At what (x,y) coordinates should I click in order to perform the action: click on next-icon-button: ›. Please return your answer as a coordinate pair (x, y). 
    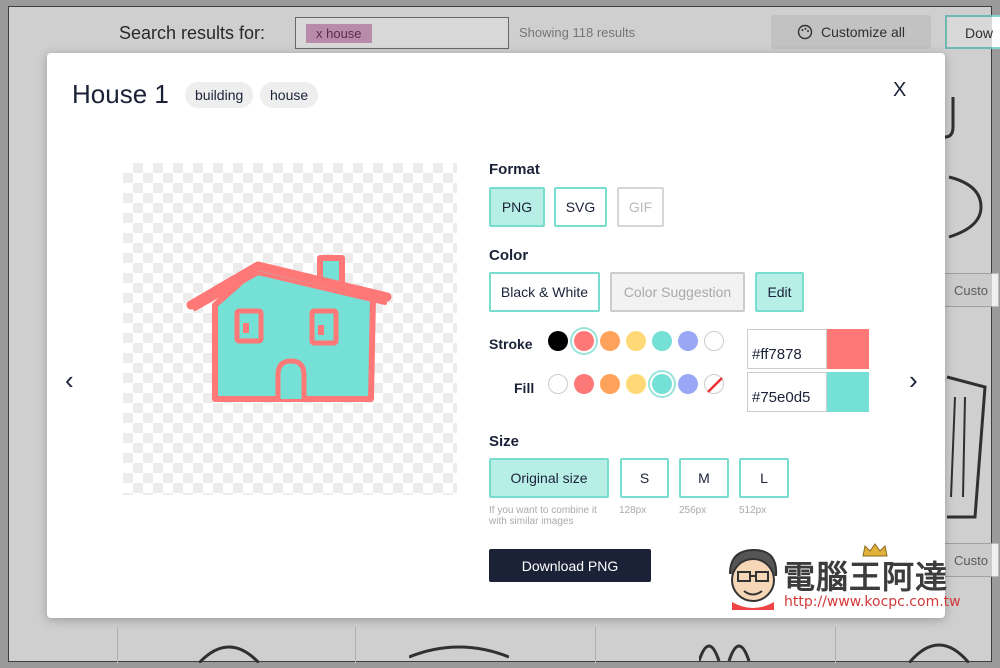
    Looking at the image, I should click on (913, 380).